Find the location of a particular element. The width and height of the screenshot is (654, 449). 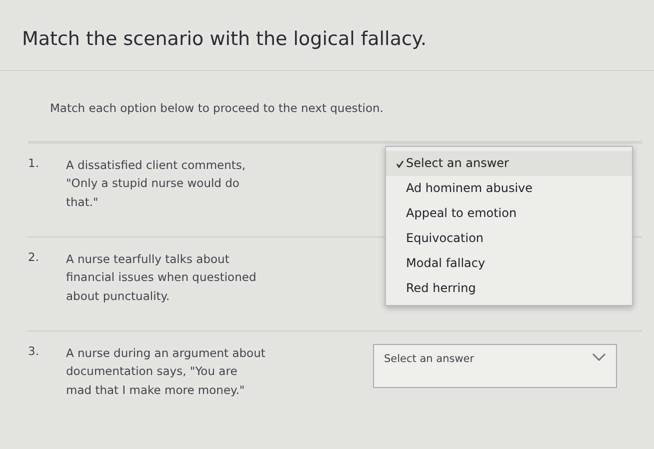

question-number: 2. is located at coordinates (34, 258).